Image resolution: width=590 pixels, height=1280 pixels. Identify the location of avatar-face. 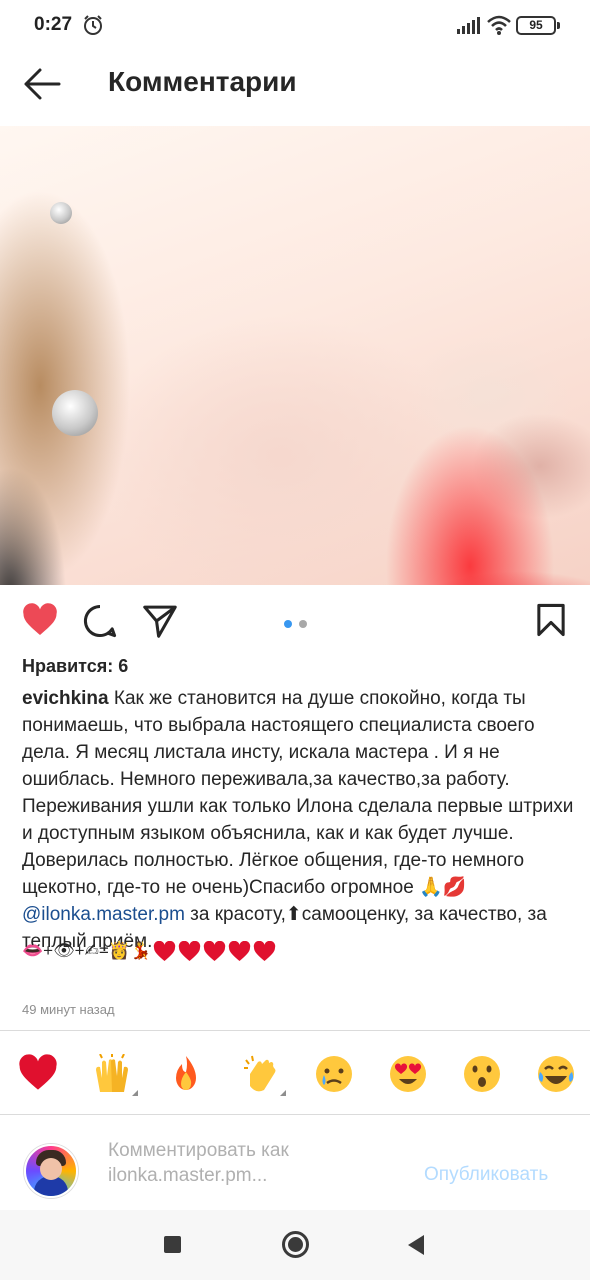
(51, 1169).